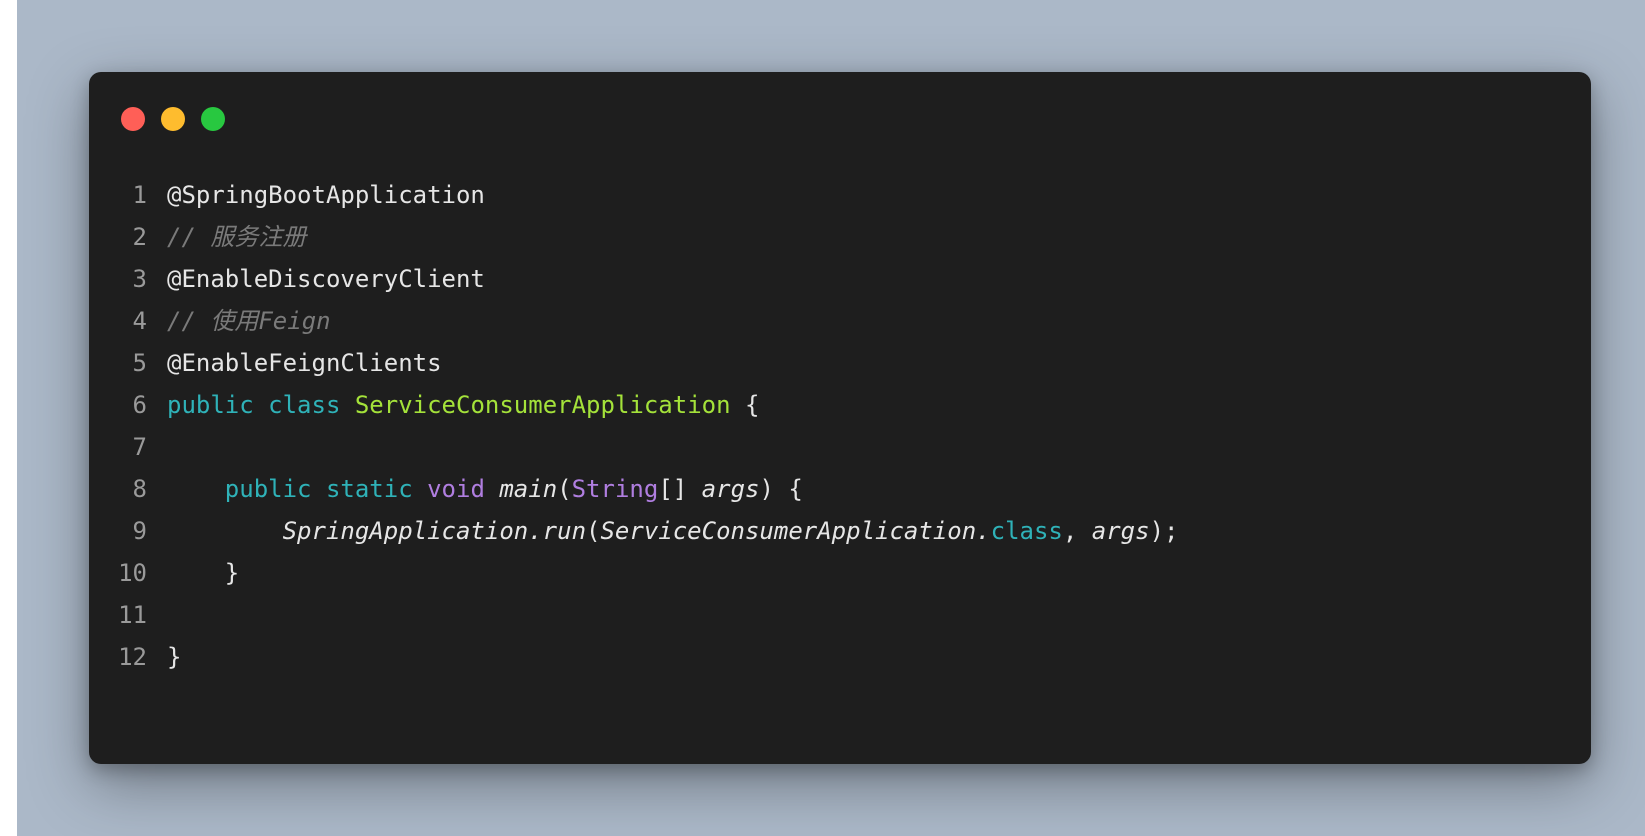 The width and height of the screenshot is (1645, 836). I want to click on code-token: main, so click(528, 489).